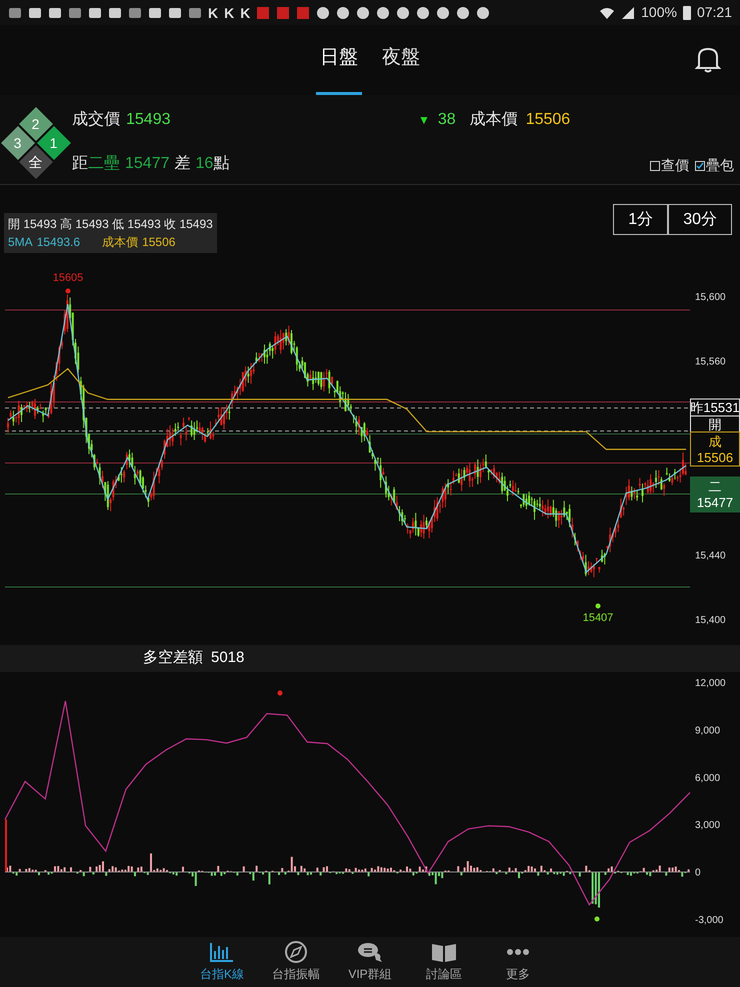 Image resolution: width=740 pixels, height=987 pixels. I want to click on cost-value: 15506, so click(548, 120).